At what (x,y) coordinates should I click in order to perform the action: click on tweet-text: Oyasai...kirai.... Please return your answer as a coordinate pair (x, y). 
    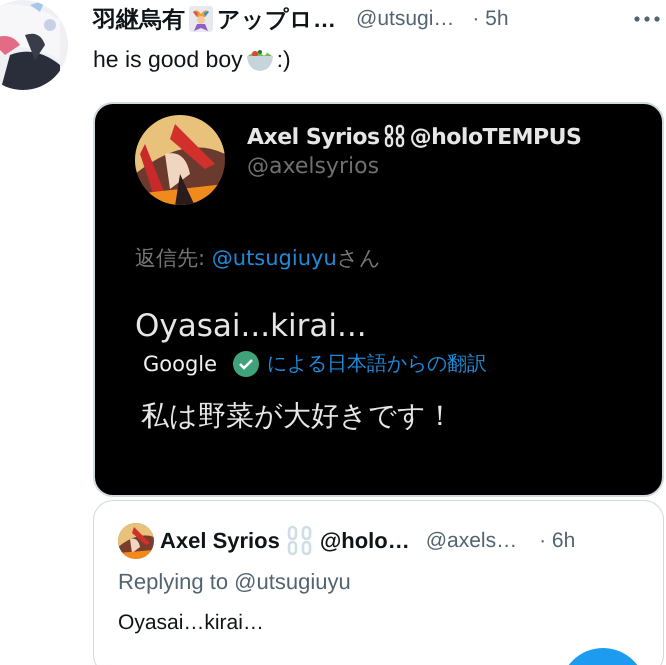
    Looking at the image, I should click on (251, 326).